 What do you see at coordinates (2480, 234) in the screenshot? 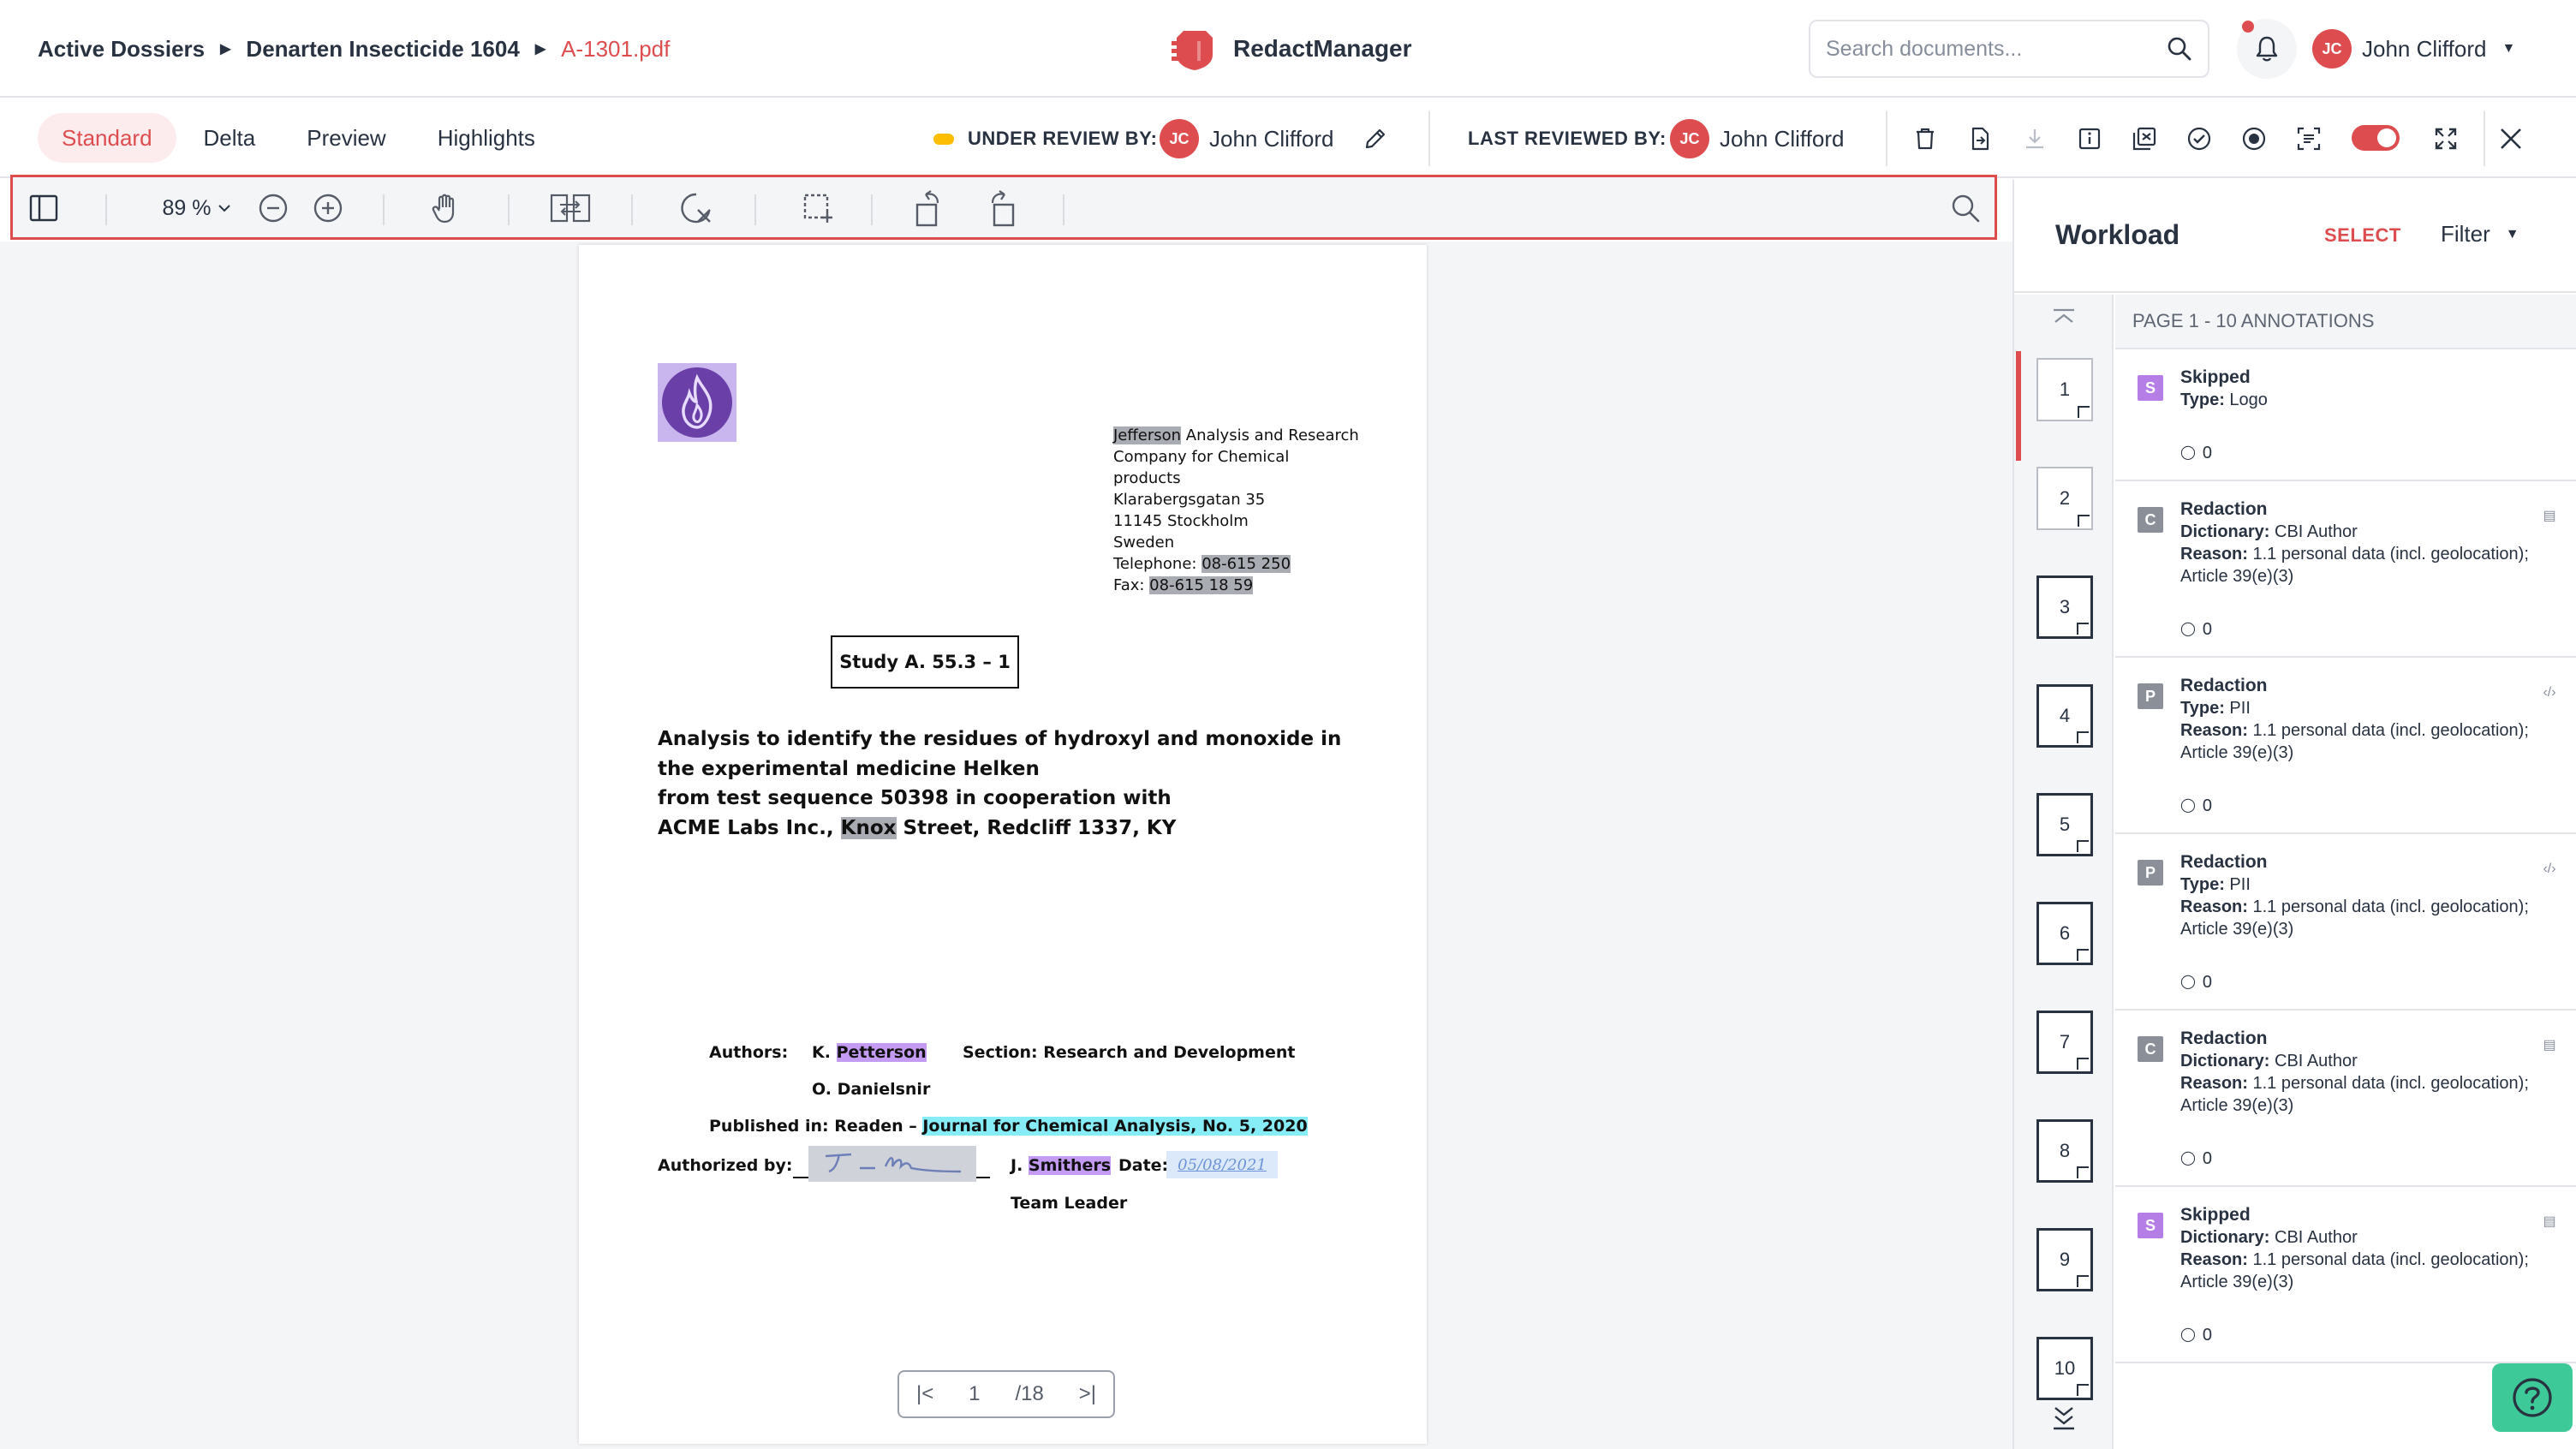
I see `filter-dropdown: Filter ▼` at bounding box center [2480, 234].